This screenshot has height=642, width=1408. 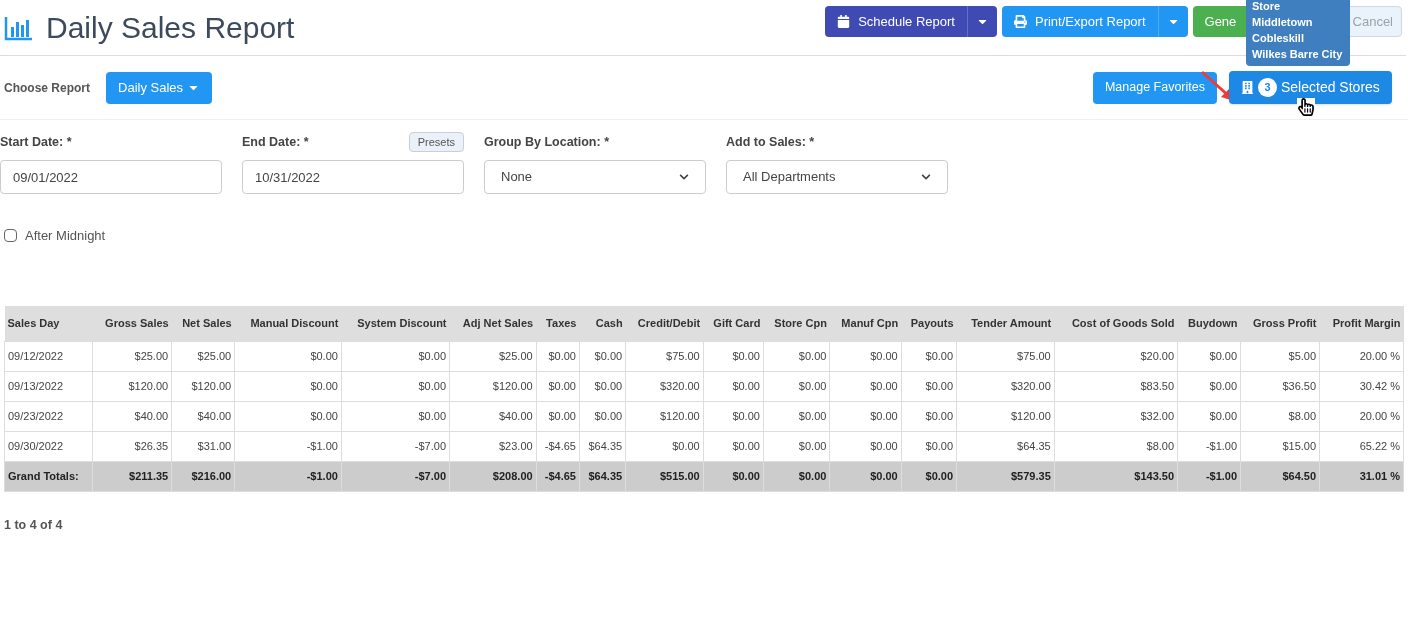 I want to click on column-header: Profit Margin, so click(x=1361, y=323).